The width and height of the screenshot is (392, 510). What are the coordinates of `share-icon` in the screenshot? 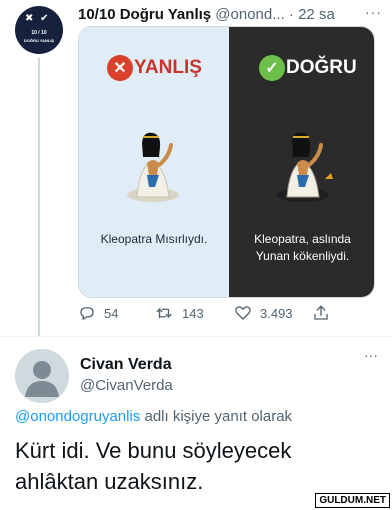 It's located at (321, 312).